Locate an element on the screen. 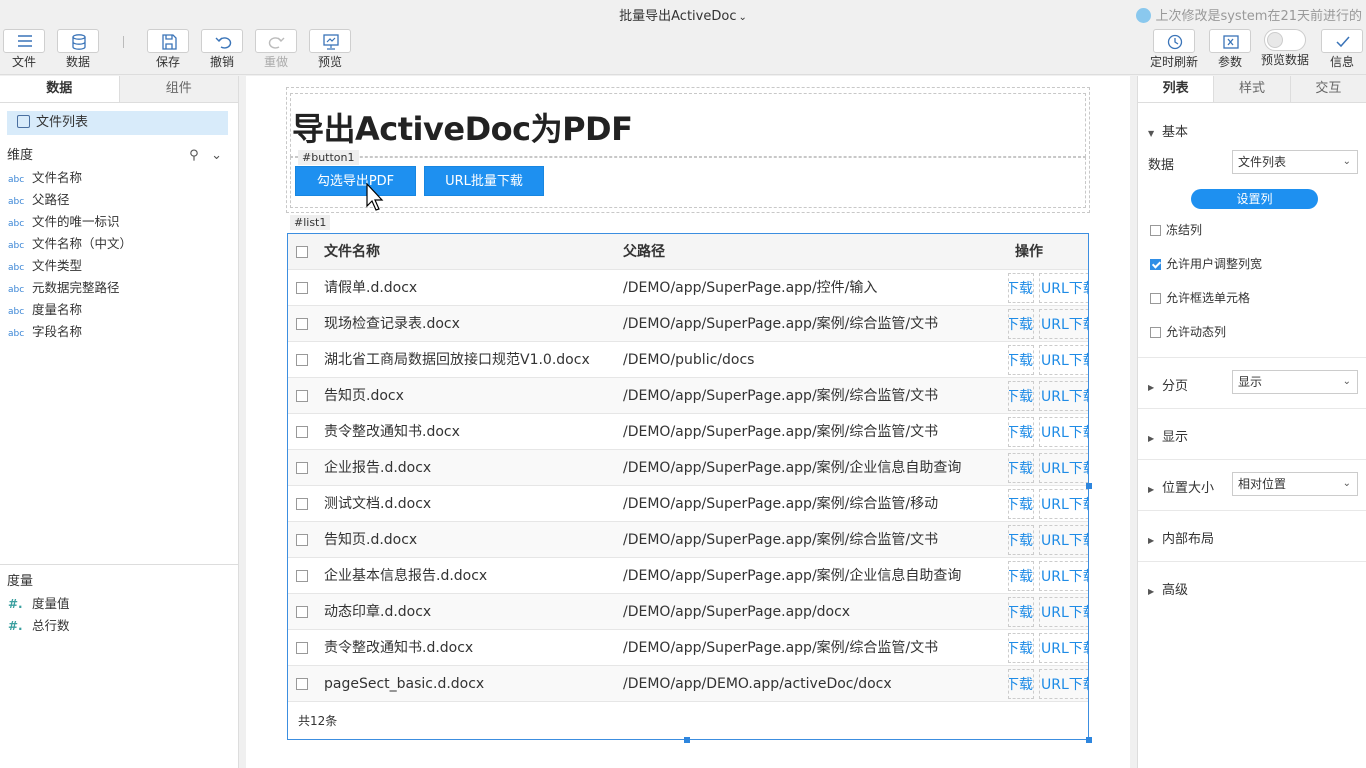 This screenshot has width=1366, height=768. toggle-switch is located at coordinates (1285, 40).